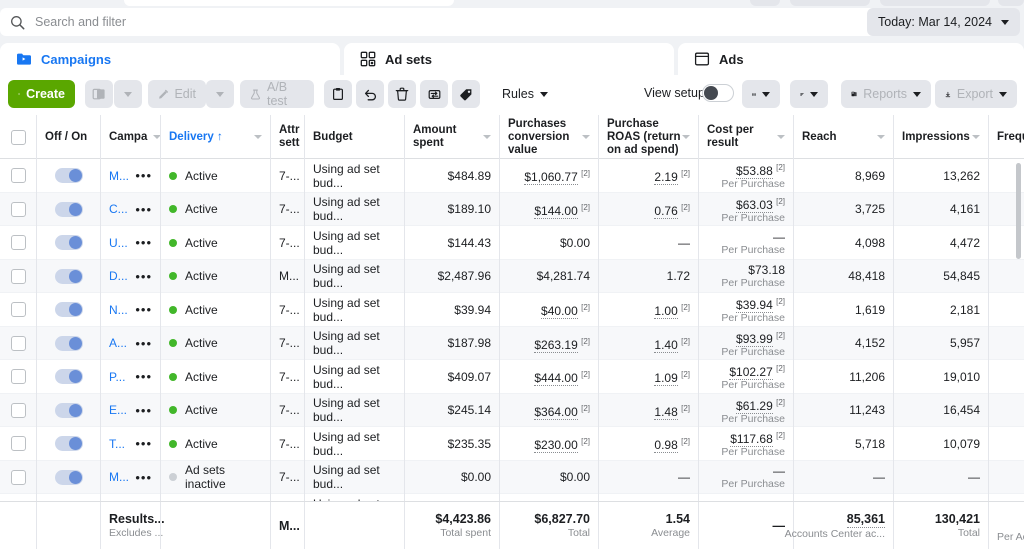 The image size is (1024, 549). What do you see at coordinates (943, 22) in the screenshot?
I see `date-range-picker: Today: Mar 14, 2024` at bounding box center [943, 22].